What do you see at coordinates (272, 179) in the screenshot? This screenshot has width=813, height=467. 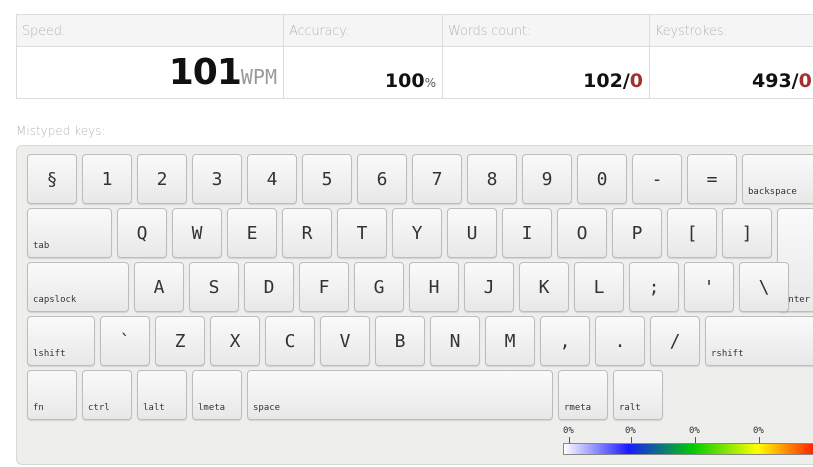 I see `key-char: 4` at bounding box center [272, 179].